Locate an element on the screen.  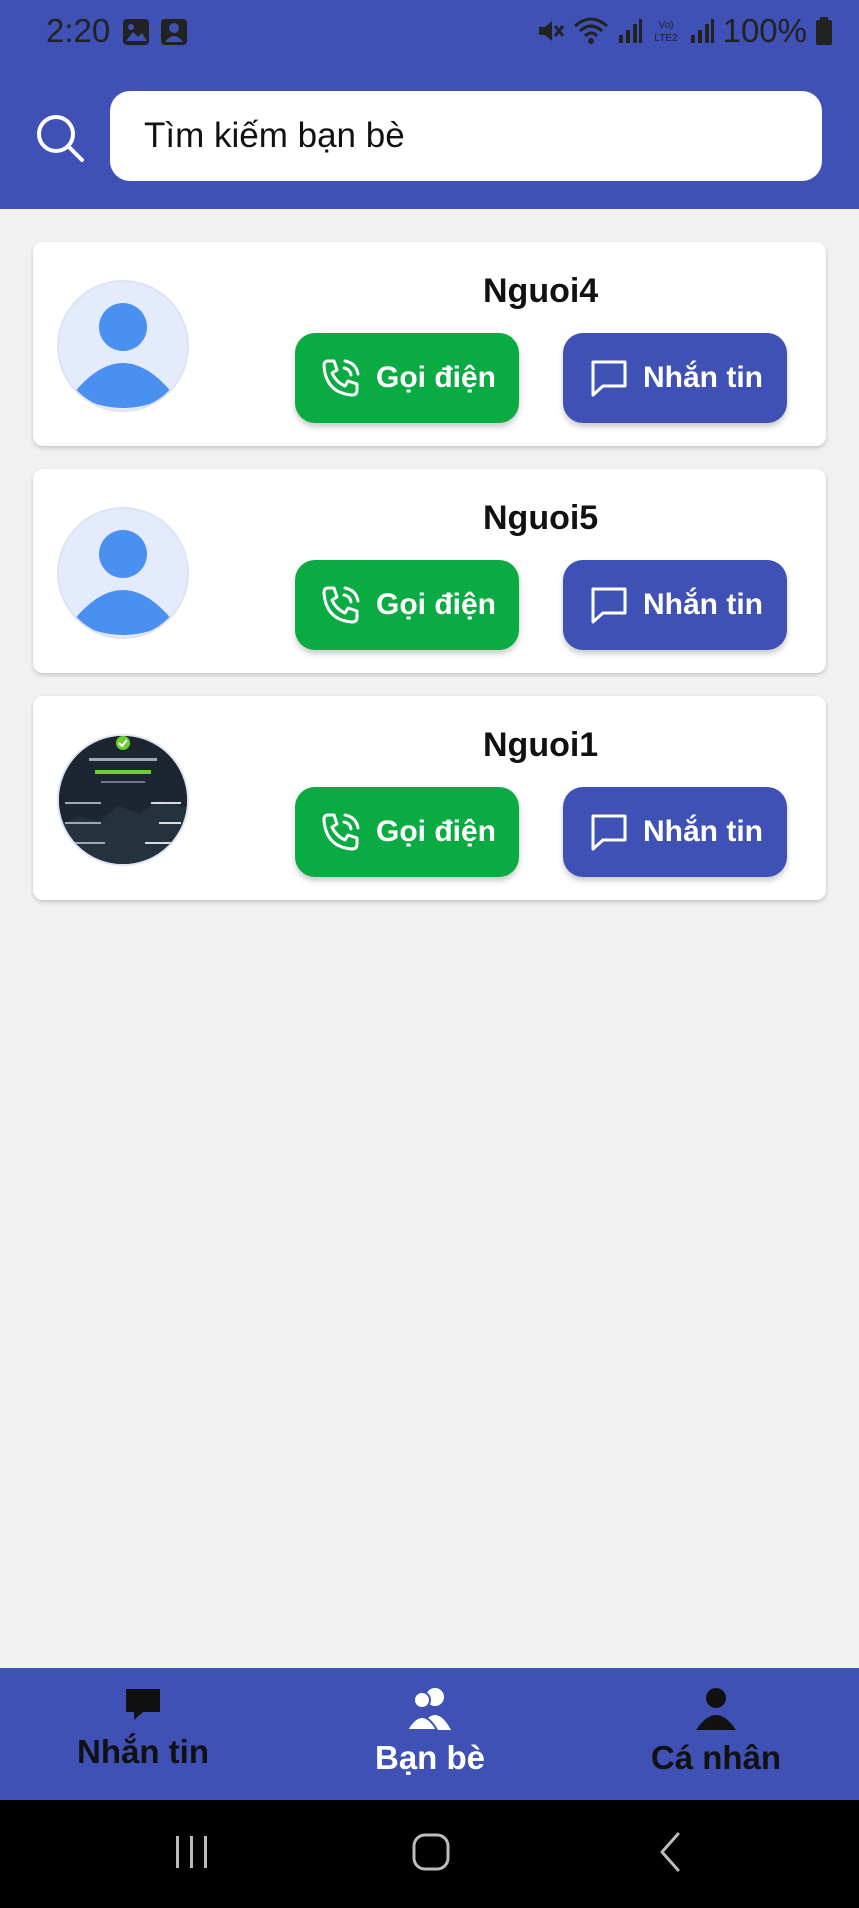
mute-icon is located at coordinates (551, 31).